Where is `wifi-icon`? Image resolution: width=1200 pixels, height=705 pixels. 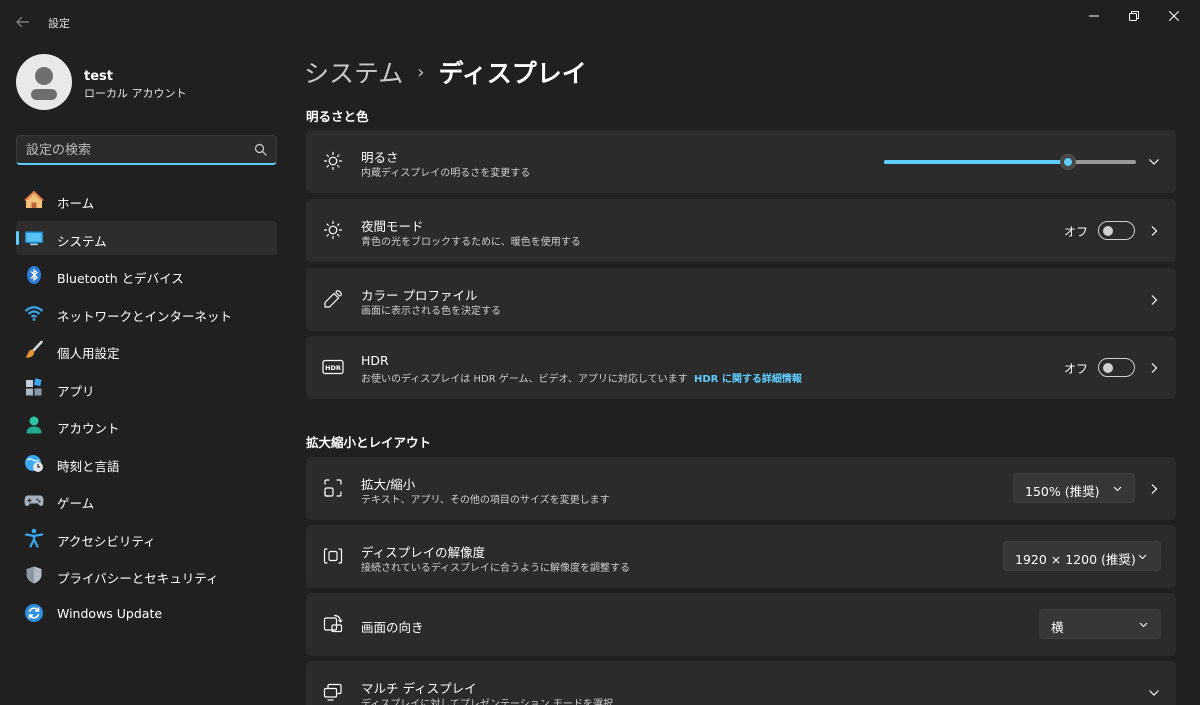 wifi-icon is located at coordinates (34, 313).